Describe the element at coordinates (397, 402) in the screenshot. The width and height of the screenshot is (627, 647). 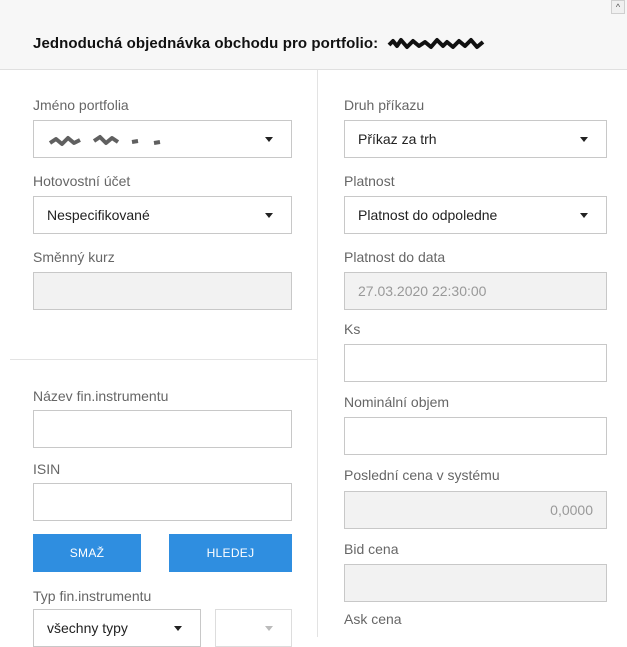
I see `nominal-label: Nominální objem` at that location.